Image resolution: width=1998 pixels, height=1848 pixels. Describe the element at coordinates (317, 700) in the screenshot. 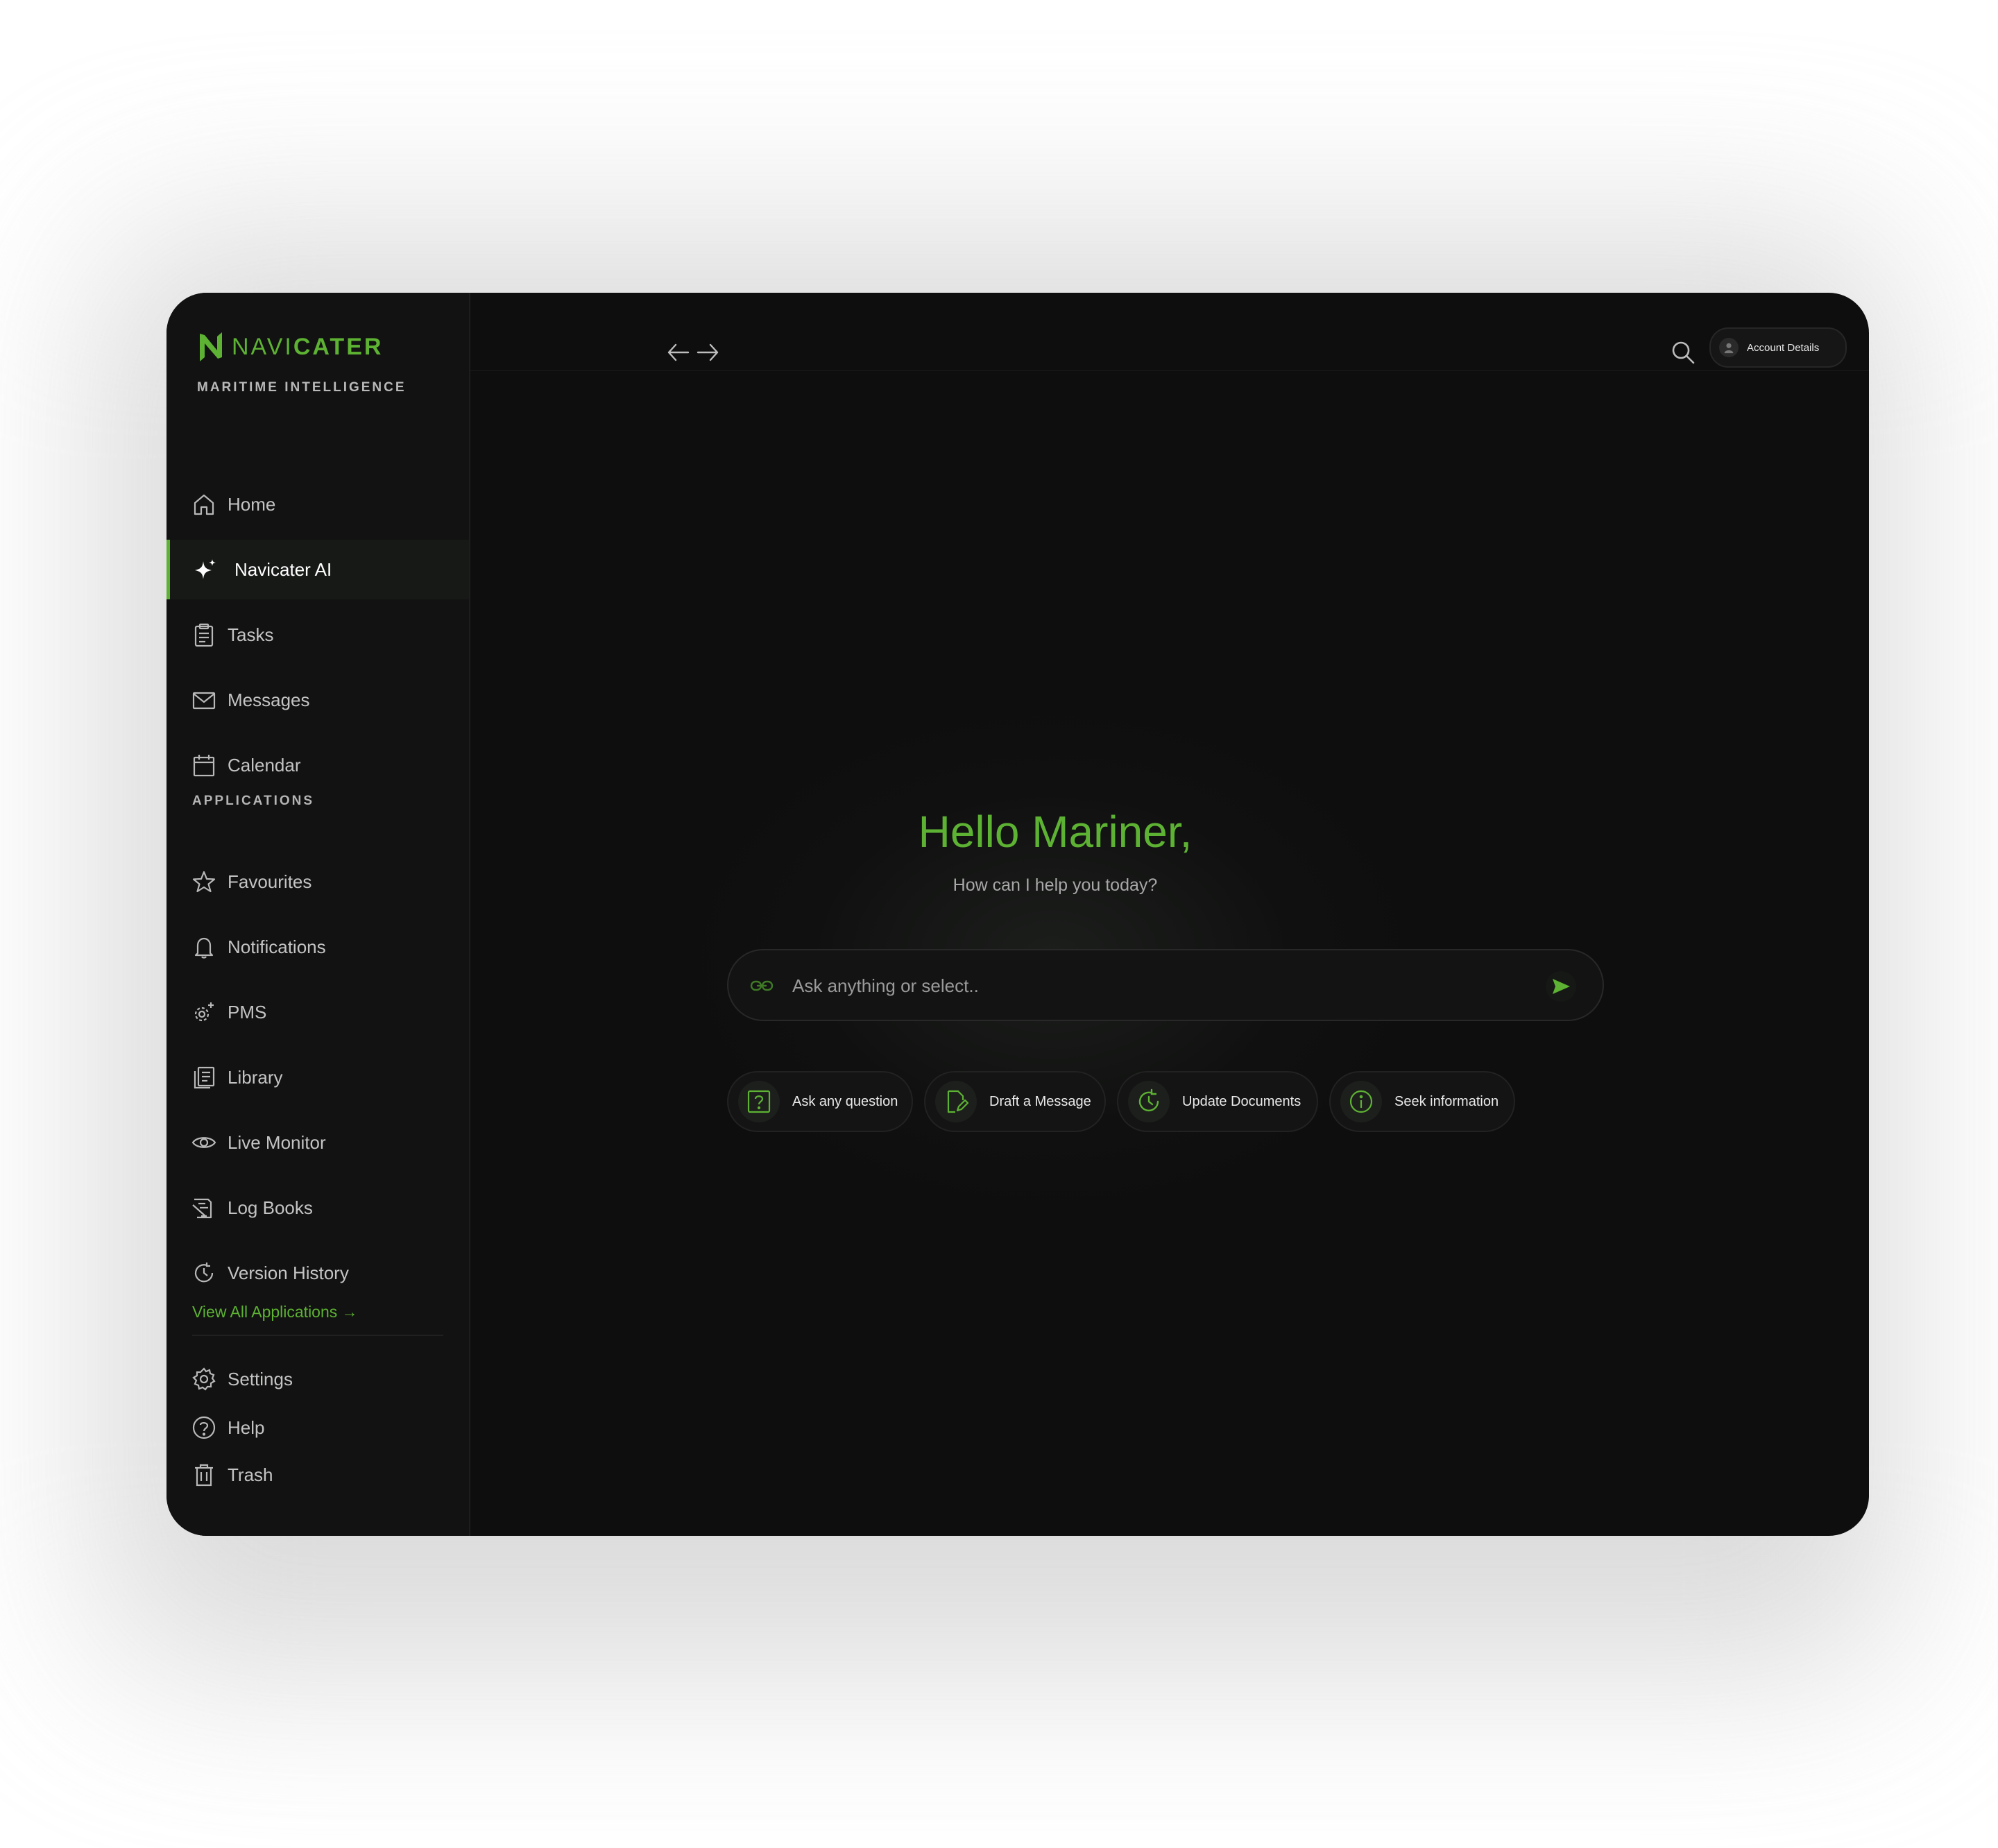

I see `sidebar-item-messages: Messages` at that location.